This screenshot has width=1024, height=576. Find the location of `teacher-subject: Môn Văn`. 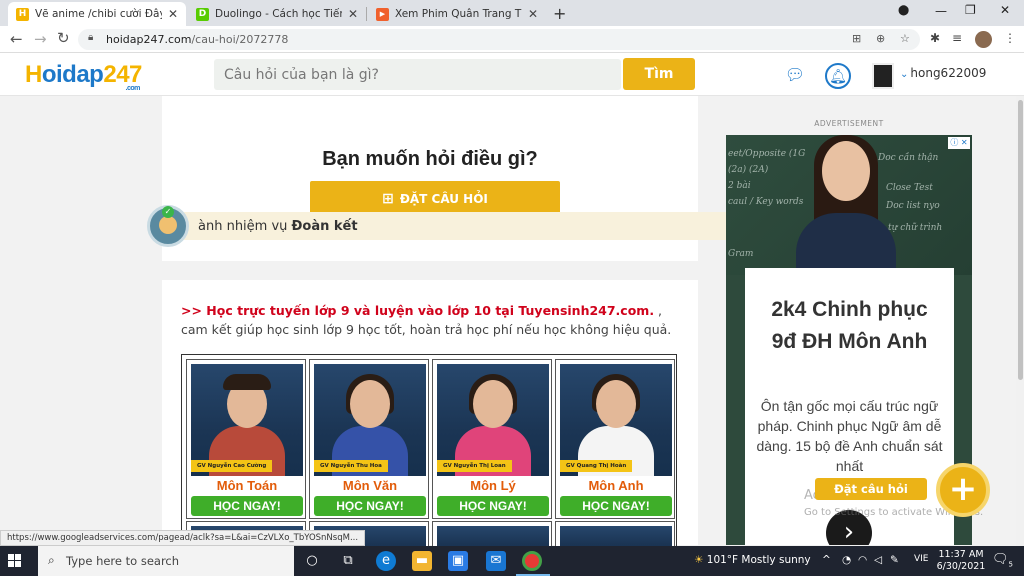

teacher-subject: Môn Văn is located at coordinates (370, 485).